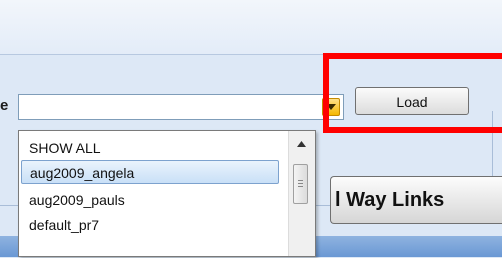  I want to click on scroll-up-icon, so click(301, 144).